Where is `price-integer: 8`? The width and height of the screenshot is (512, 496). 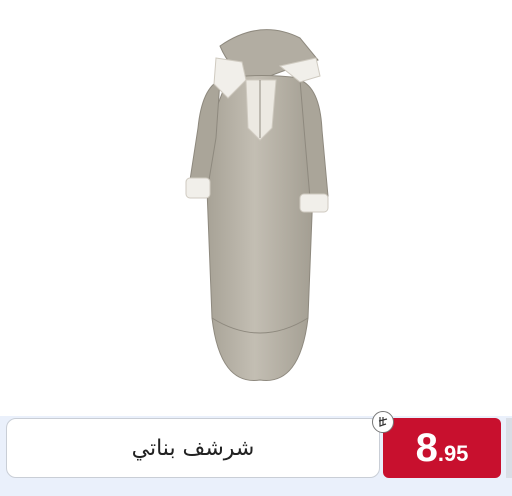 price-integer: 8 is located at coordinates (426, 448).